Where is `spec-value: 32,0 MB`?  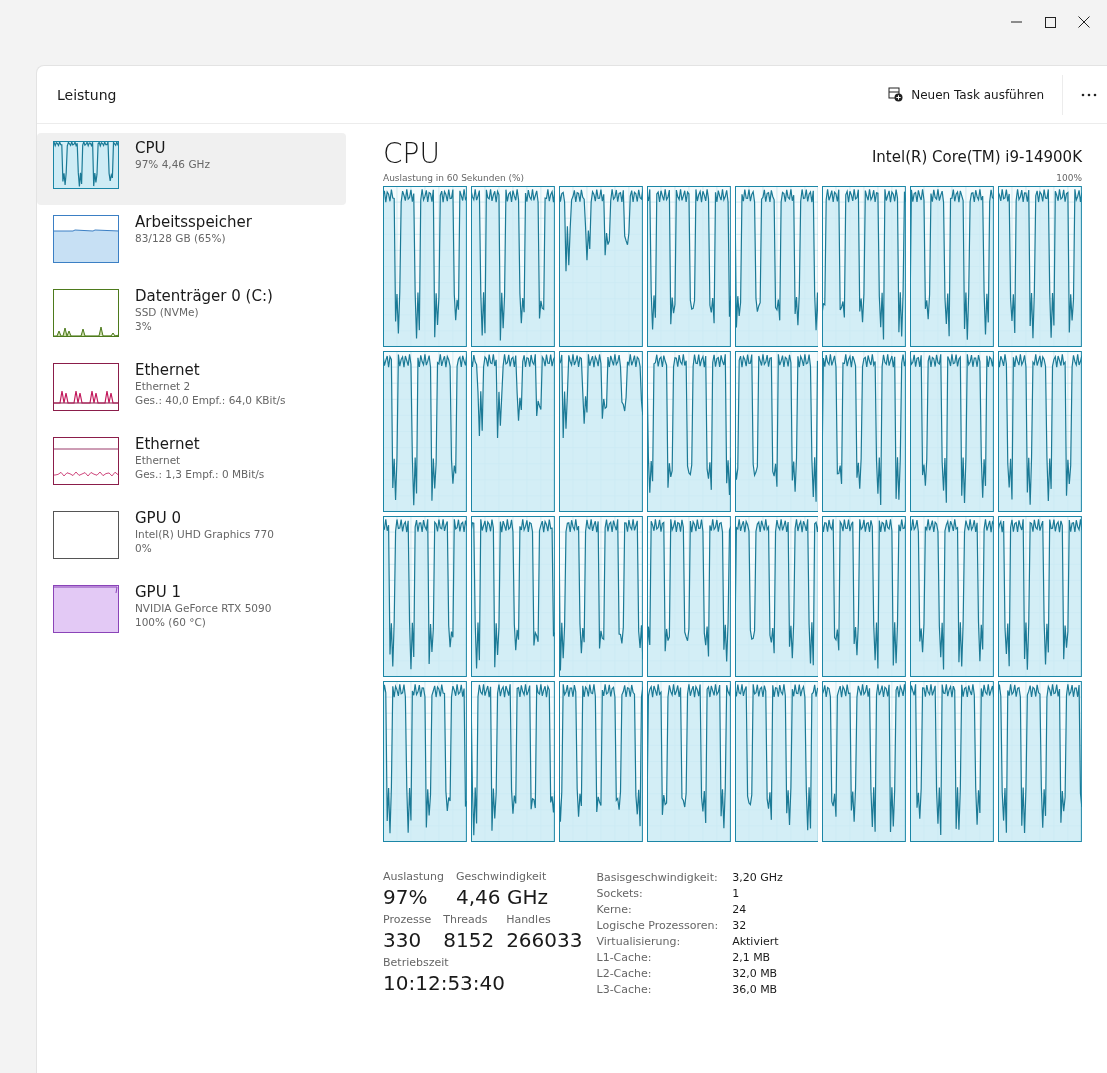 spec-value: 32,0 MB is located at coordinates (755, 973).